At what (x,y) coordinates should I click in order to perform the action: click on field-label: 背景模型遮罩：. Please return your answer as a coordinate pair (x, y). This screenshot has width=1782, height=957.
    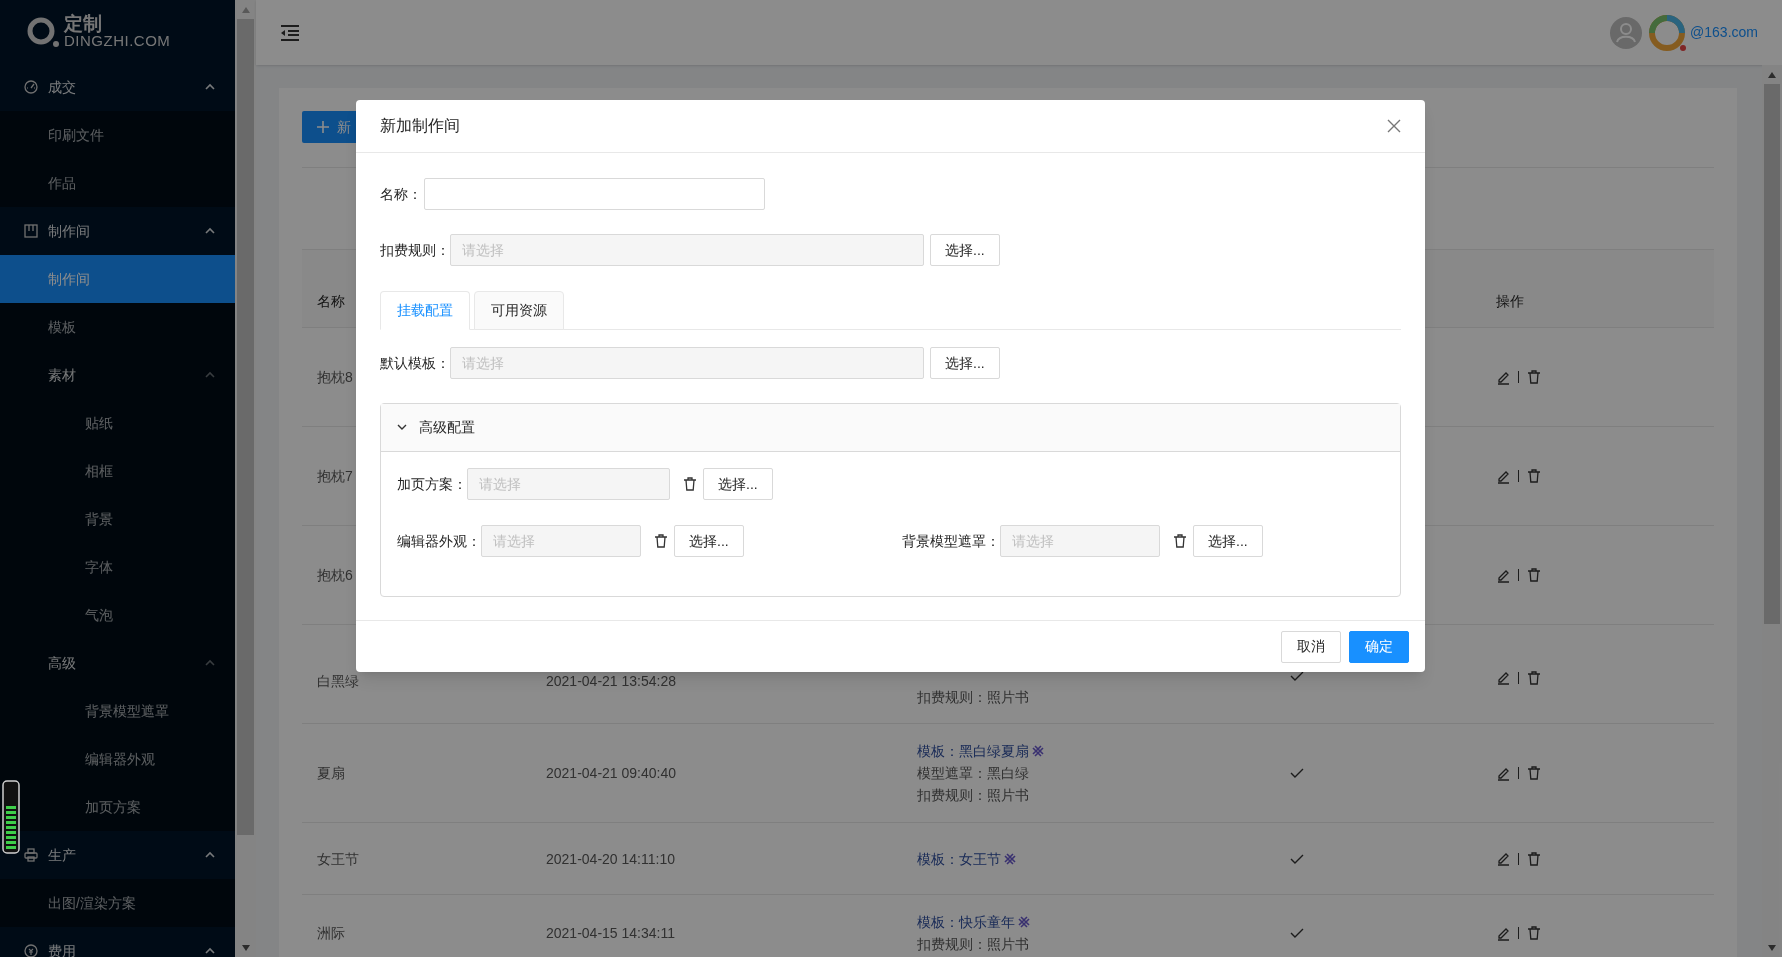
    Looking at the image, I should click on (951, 541).